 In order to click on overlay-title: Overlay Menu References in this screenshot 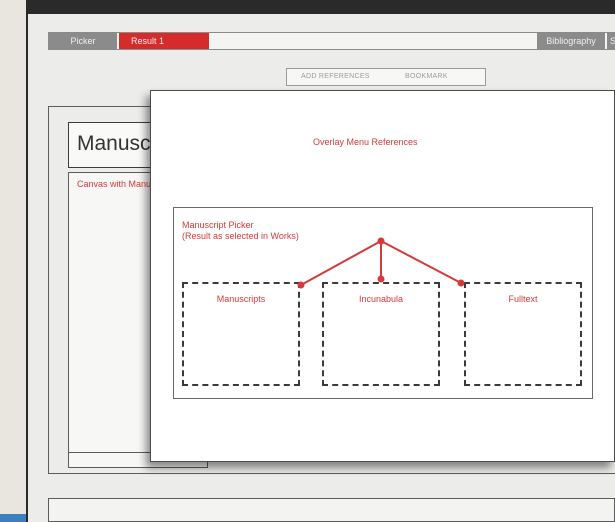, I will do `click(365, 142)`.